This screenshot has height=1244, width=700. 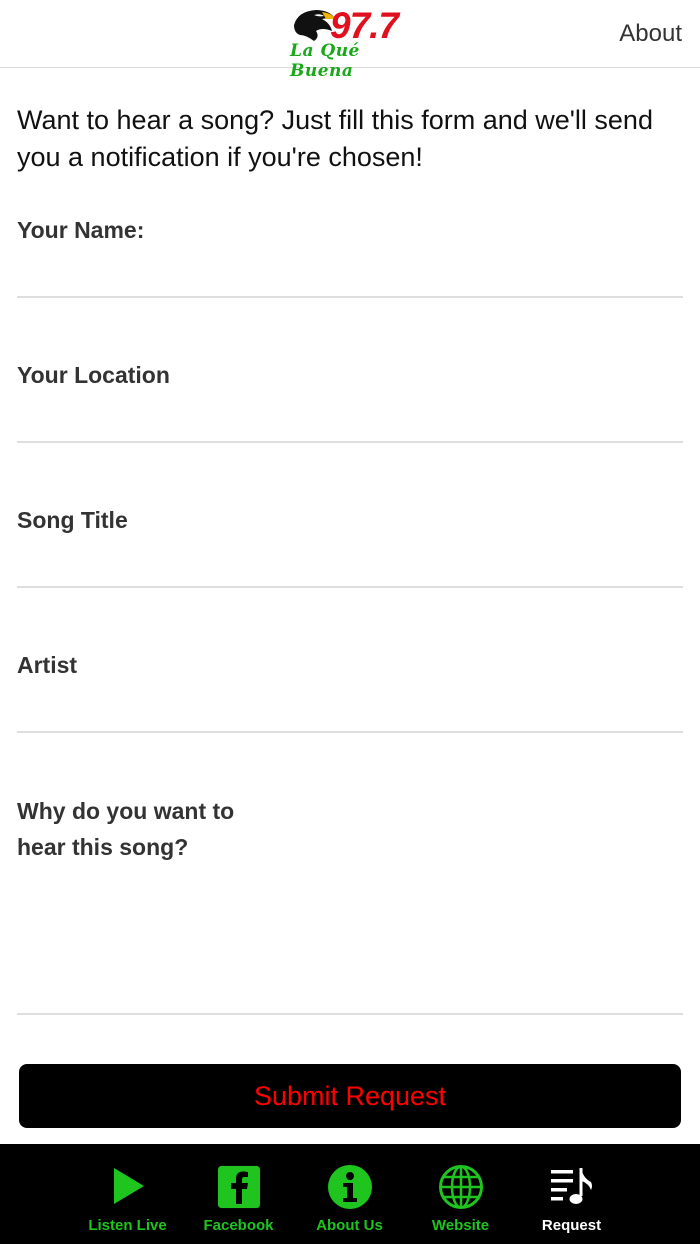 I want to click on about-link: About, so click(x=650, y=34).